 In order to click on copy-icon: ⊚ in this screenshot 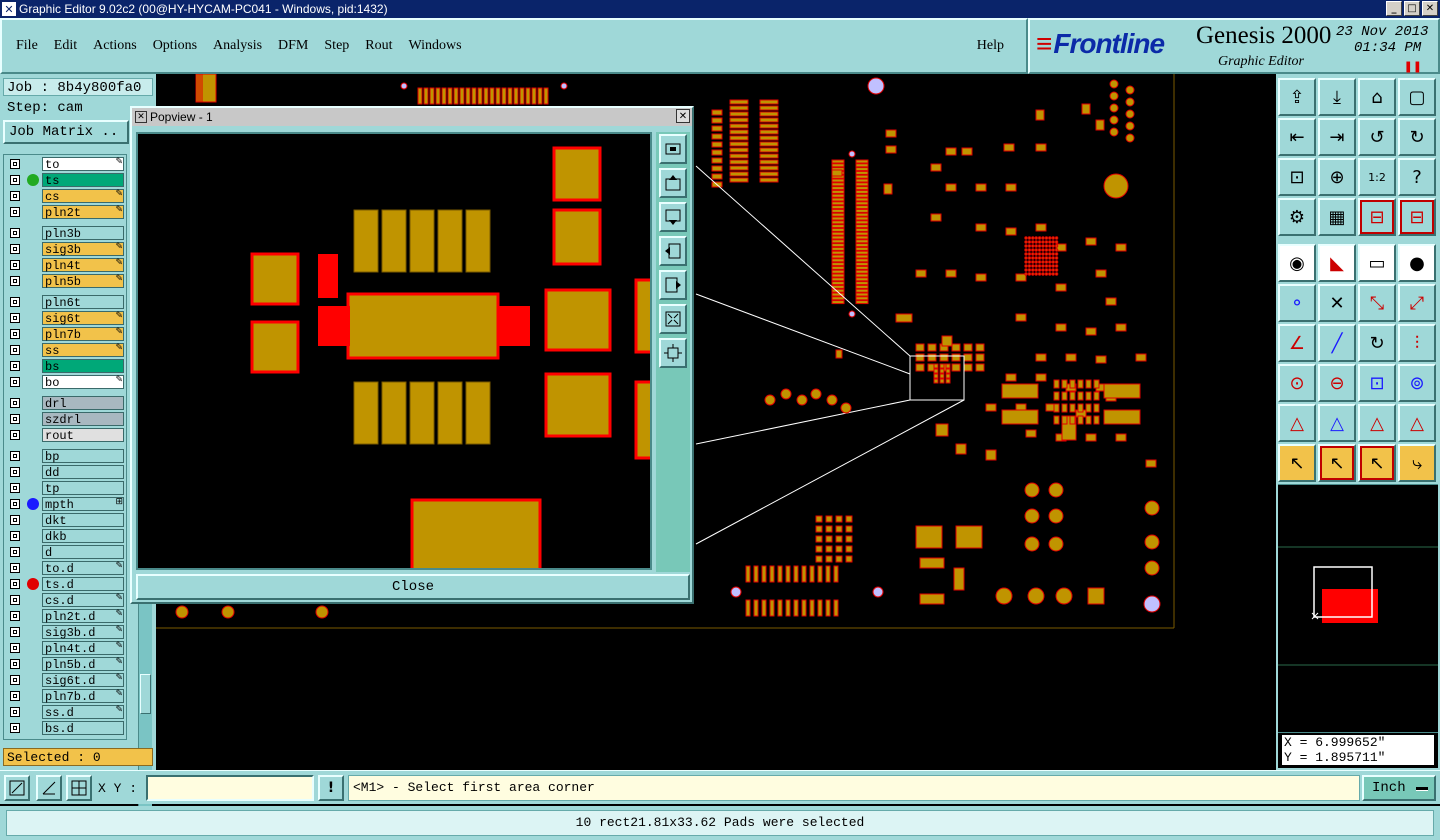, I will do `click(1417, 383)`.